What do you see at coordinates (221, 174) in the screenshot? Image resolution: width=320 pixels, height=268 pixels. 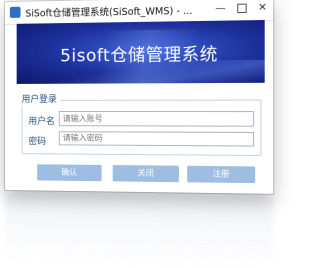 I see `register-button: 注册` at bounding box center [221, 174].